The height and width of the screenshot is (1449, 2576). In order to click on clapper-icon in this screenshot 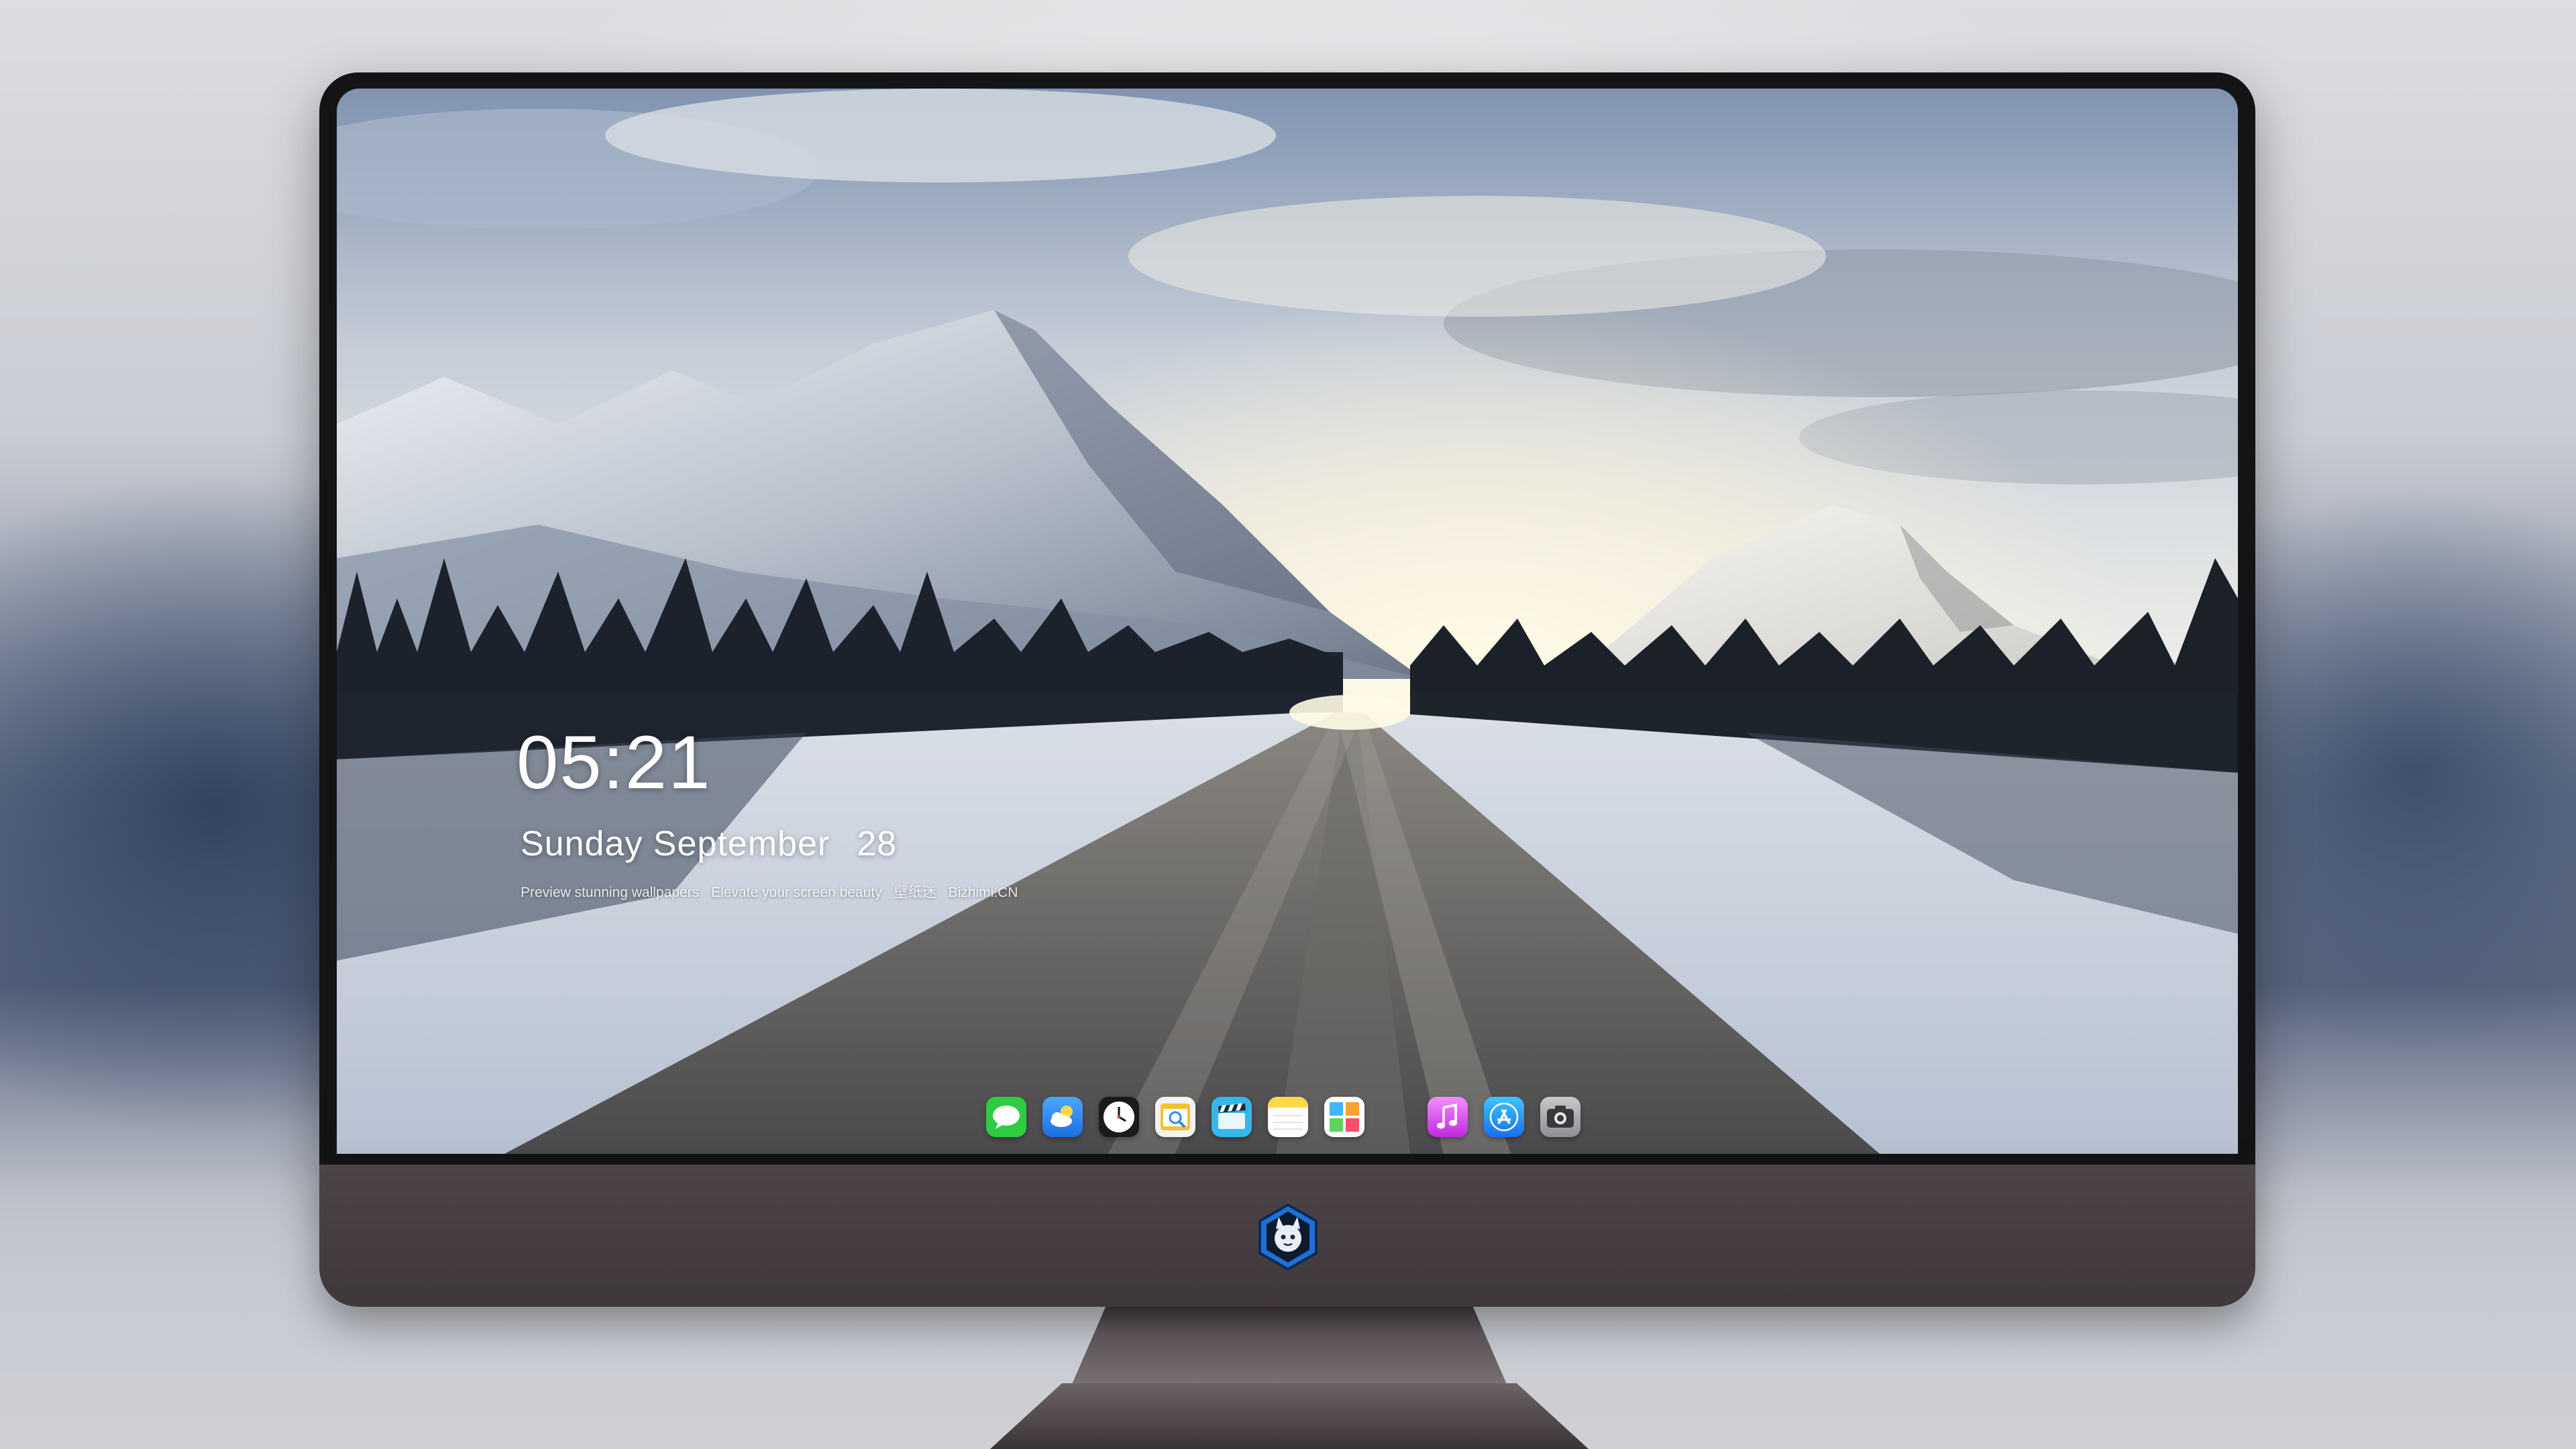, I will do `click(1232, 1117)`.